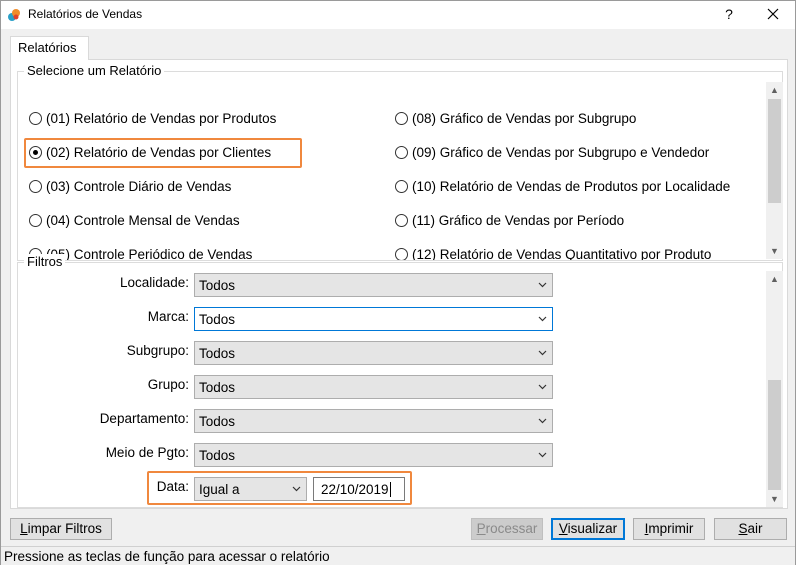  What do you see at coordinates (217, 421) in the screenshot?
I see `departamento-value: Todos` at bounding box center [217, 421].